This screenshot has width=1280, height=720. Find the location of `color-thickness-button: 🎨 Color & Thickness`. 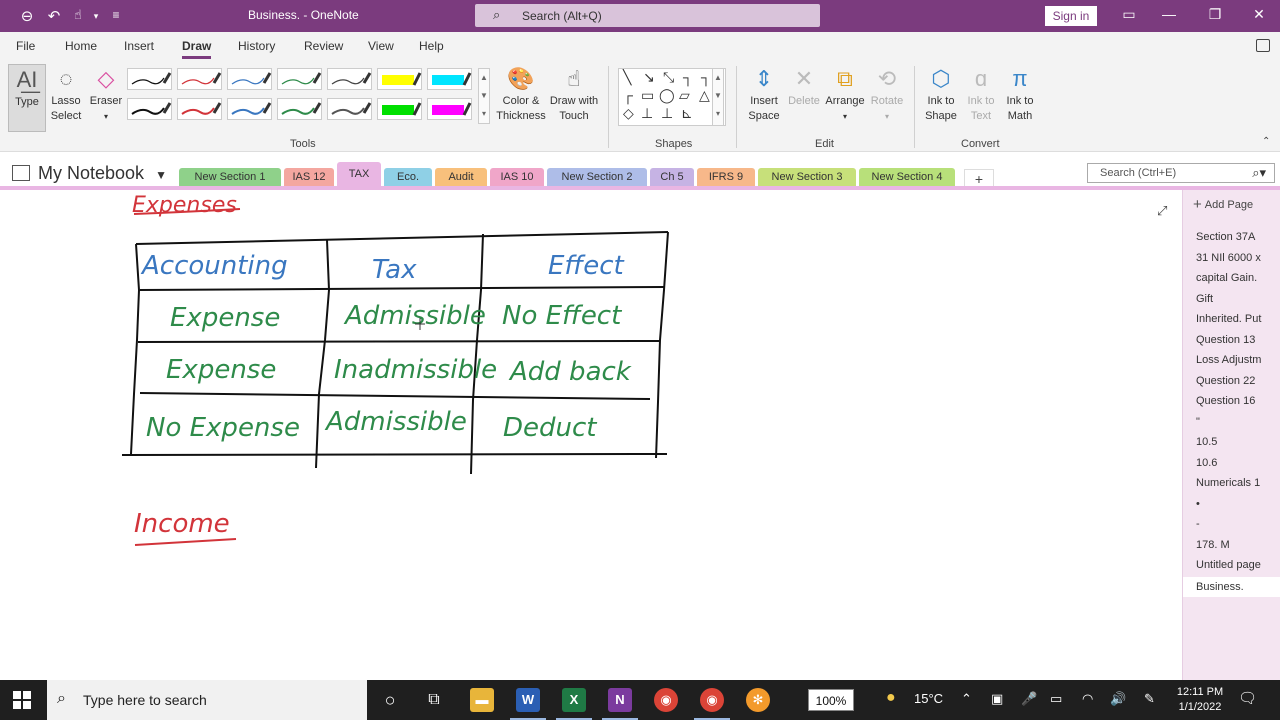

color-thickness-button: 🎨 Color & Thickness is located at coordinates (521, 94).